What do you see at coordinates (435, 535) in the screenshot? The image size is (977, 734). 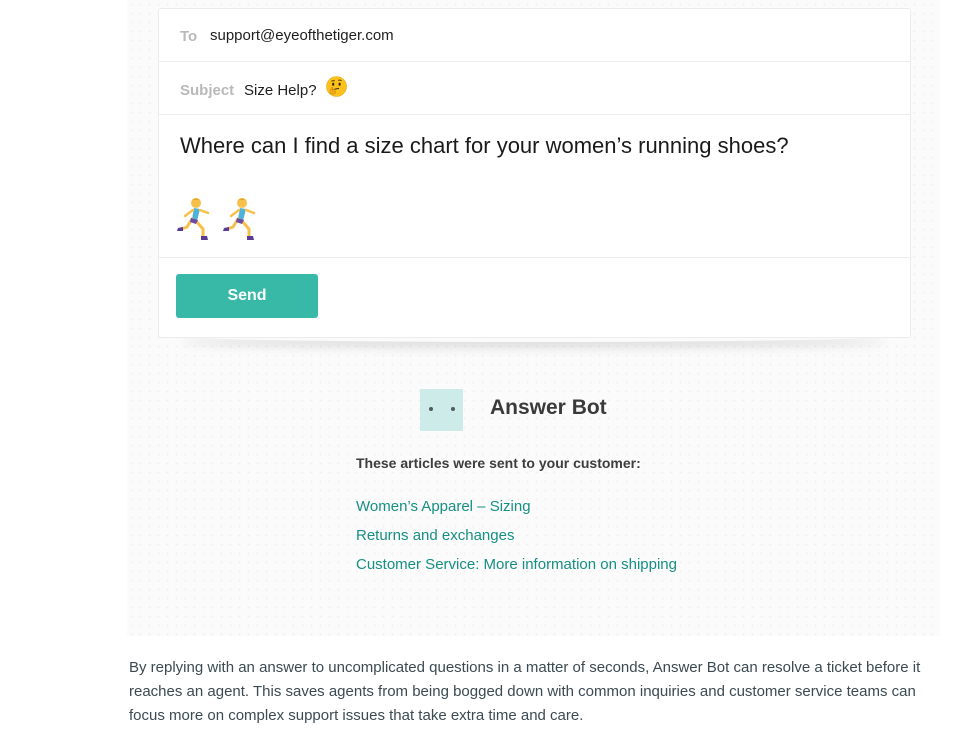 I see `article-link-returns: Returns and exchanges` at bounding box center [435, 535].